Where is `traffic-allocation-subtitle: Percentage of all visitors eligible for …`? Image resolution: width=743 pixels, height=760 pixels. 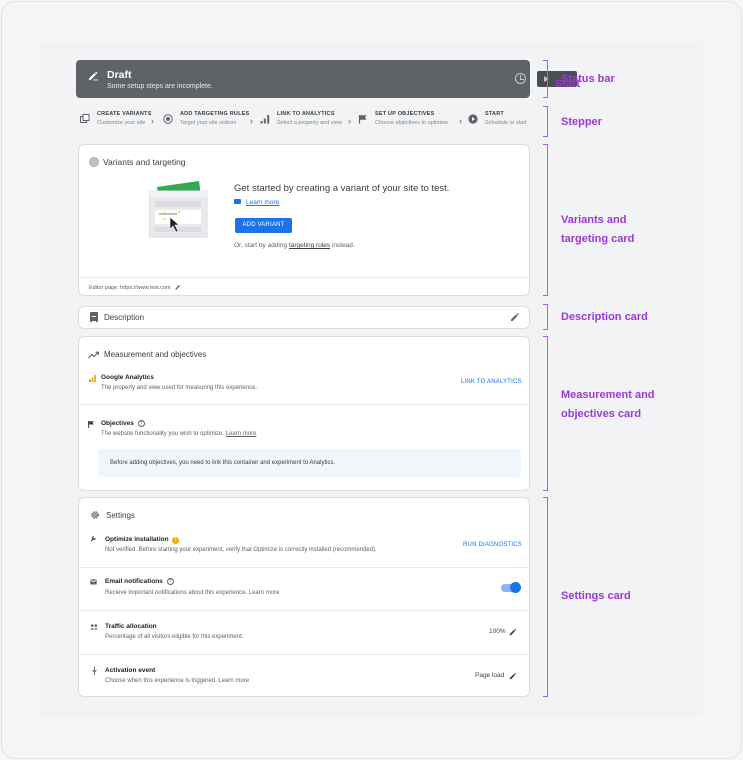
traffic-allocation-subtitle: Percentage of all visitors eligible for … is located at coordinates (174, 637).